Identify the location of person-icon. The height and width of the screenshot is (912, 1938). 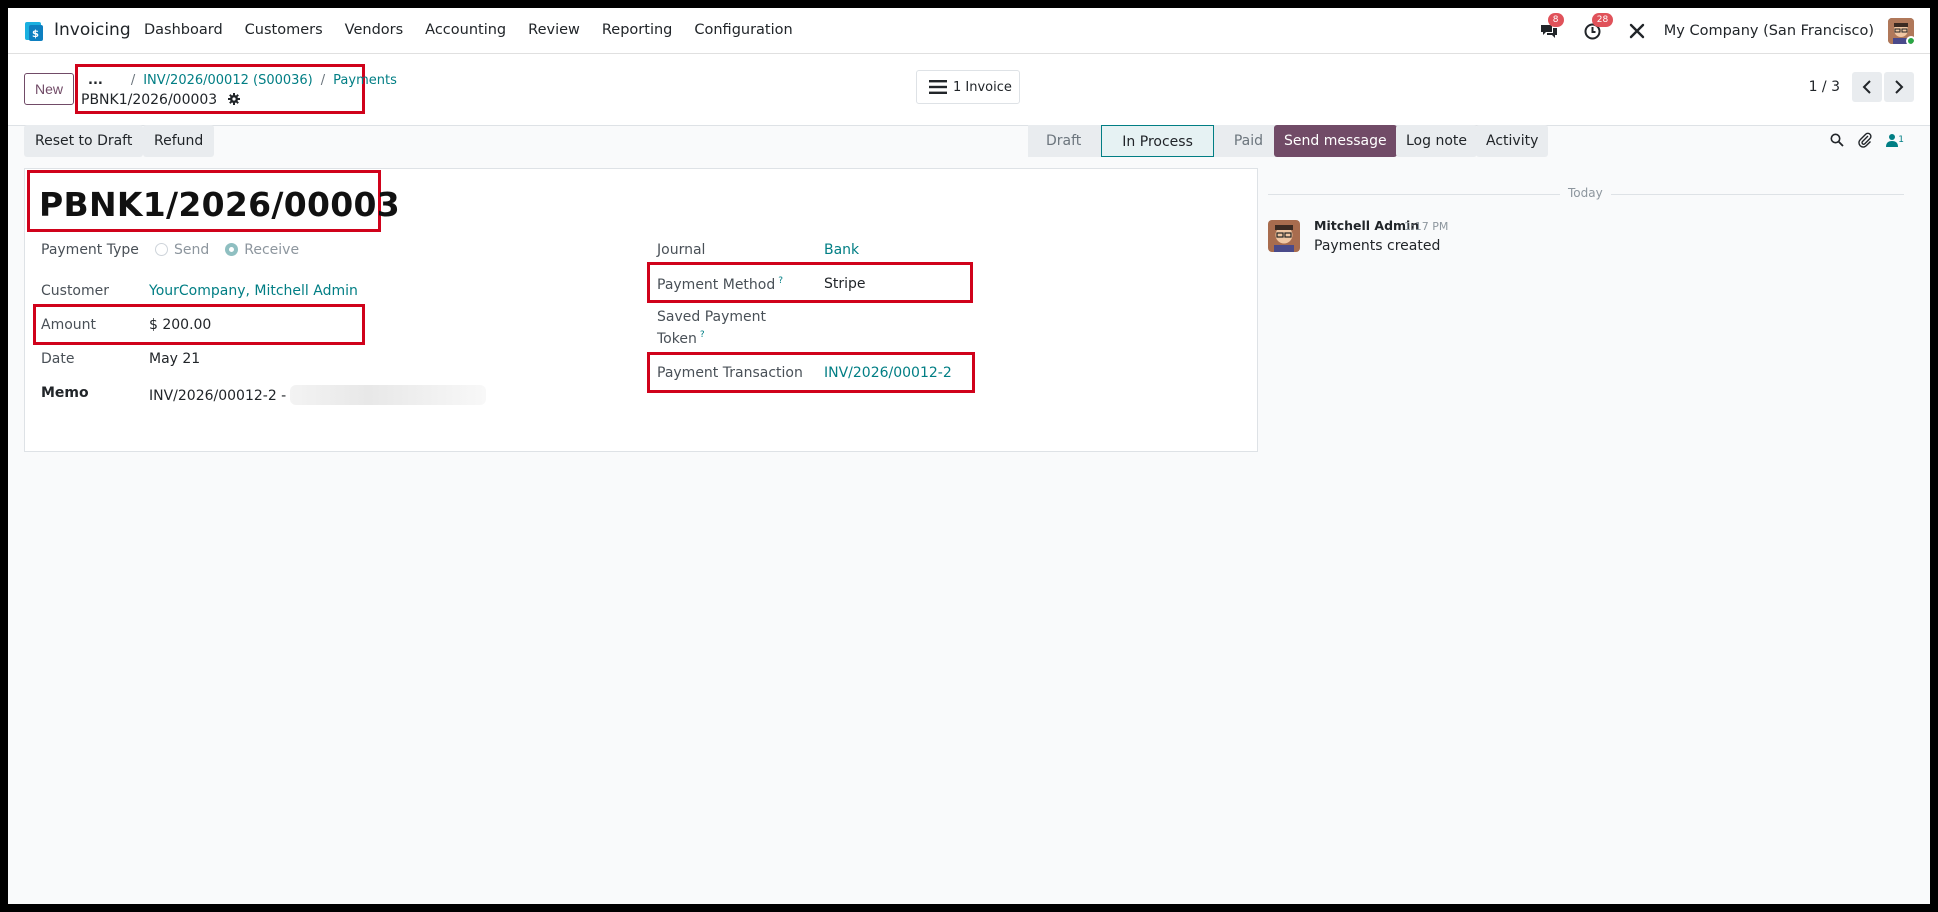
(1892, 140).